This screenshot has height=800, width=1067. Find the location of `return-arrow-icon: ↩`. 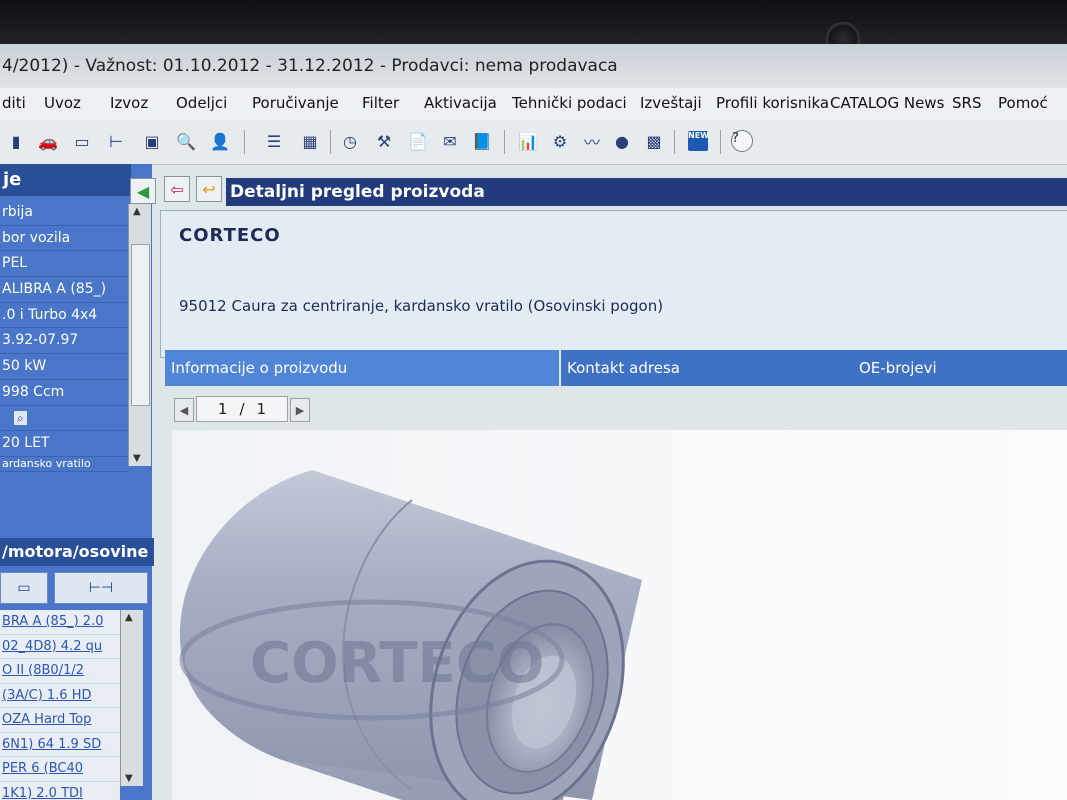

return-arrow-icon: ↩ is located at coordinates (209, 189).